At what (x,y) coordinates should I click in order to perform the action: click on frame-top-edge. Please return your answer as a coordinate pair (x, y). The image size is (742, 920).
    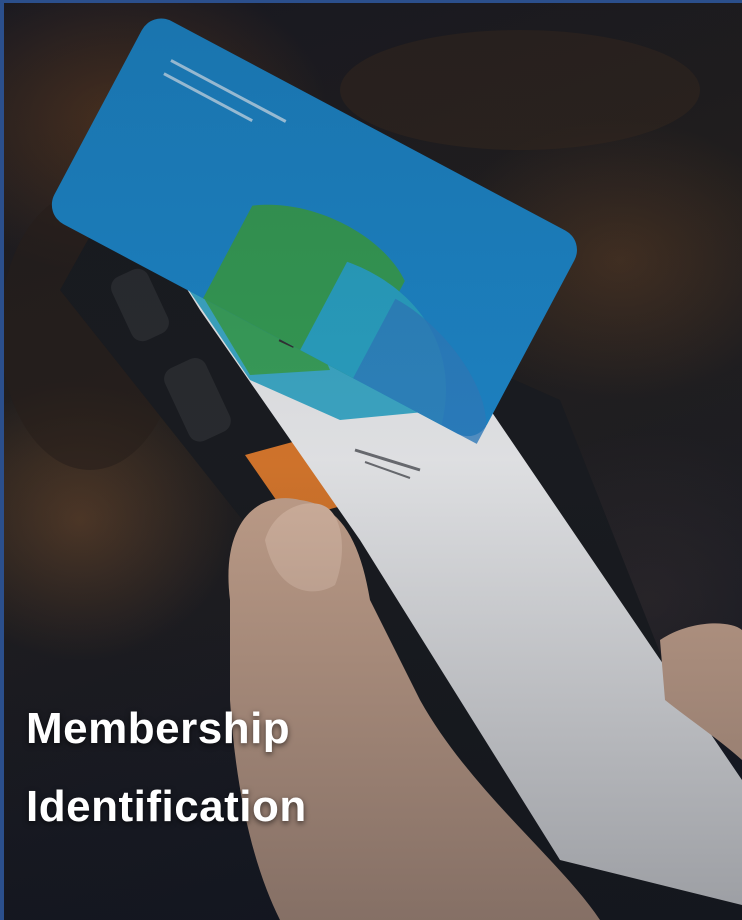
    Looking at the image, I should click on (371, 1).